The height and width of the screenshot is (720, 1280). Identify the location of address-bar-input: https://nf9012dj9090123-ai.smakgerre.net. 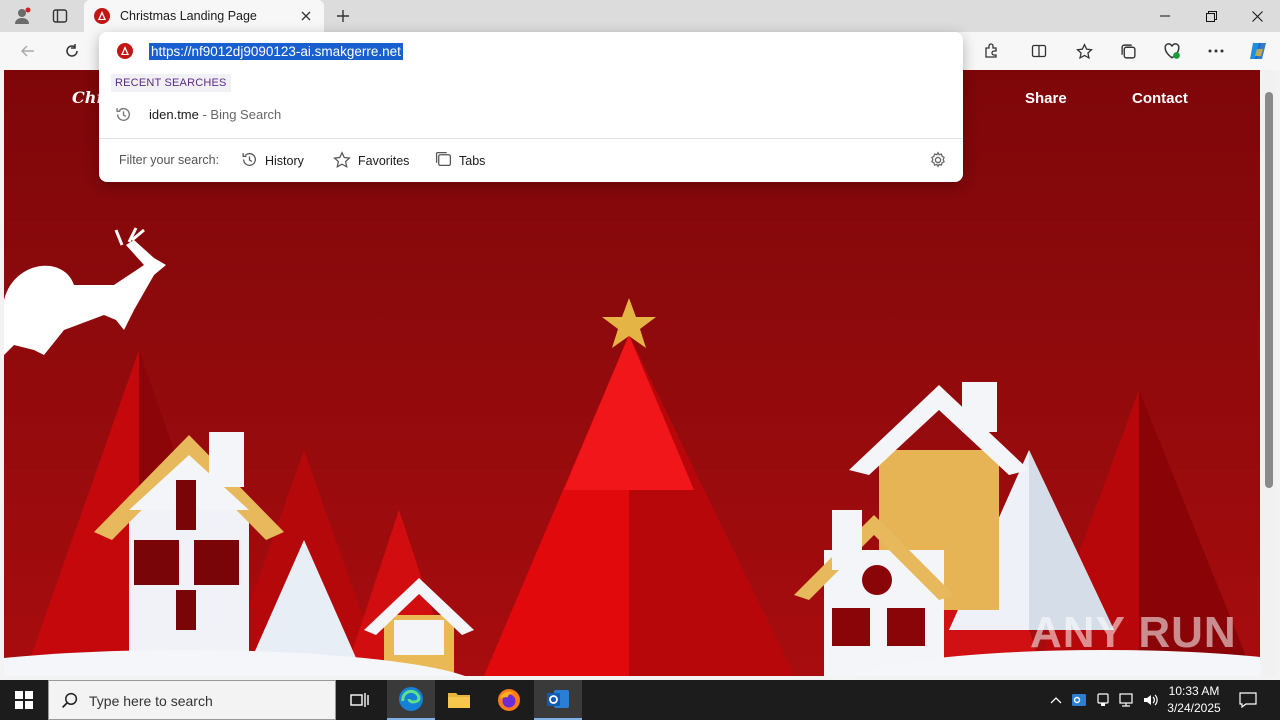
(276, 51).